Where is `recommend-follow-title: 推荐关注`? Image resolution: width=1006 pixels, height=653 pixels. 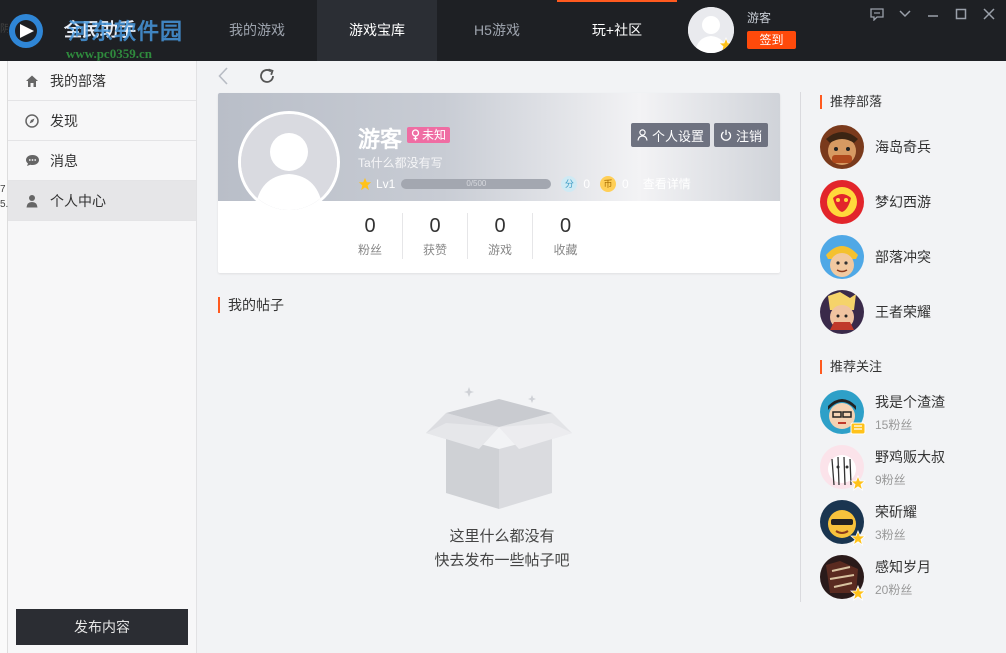
recommend-follow-title: 推荐关注 is located at coordinates (851, 367).